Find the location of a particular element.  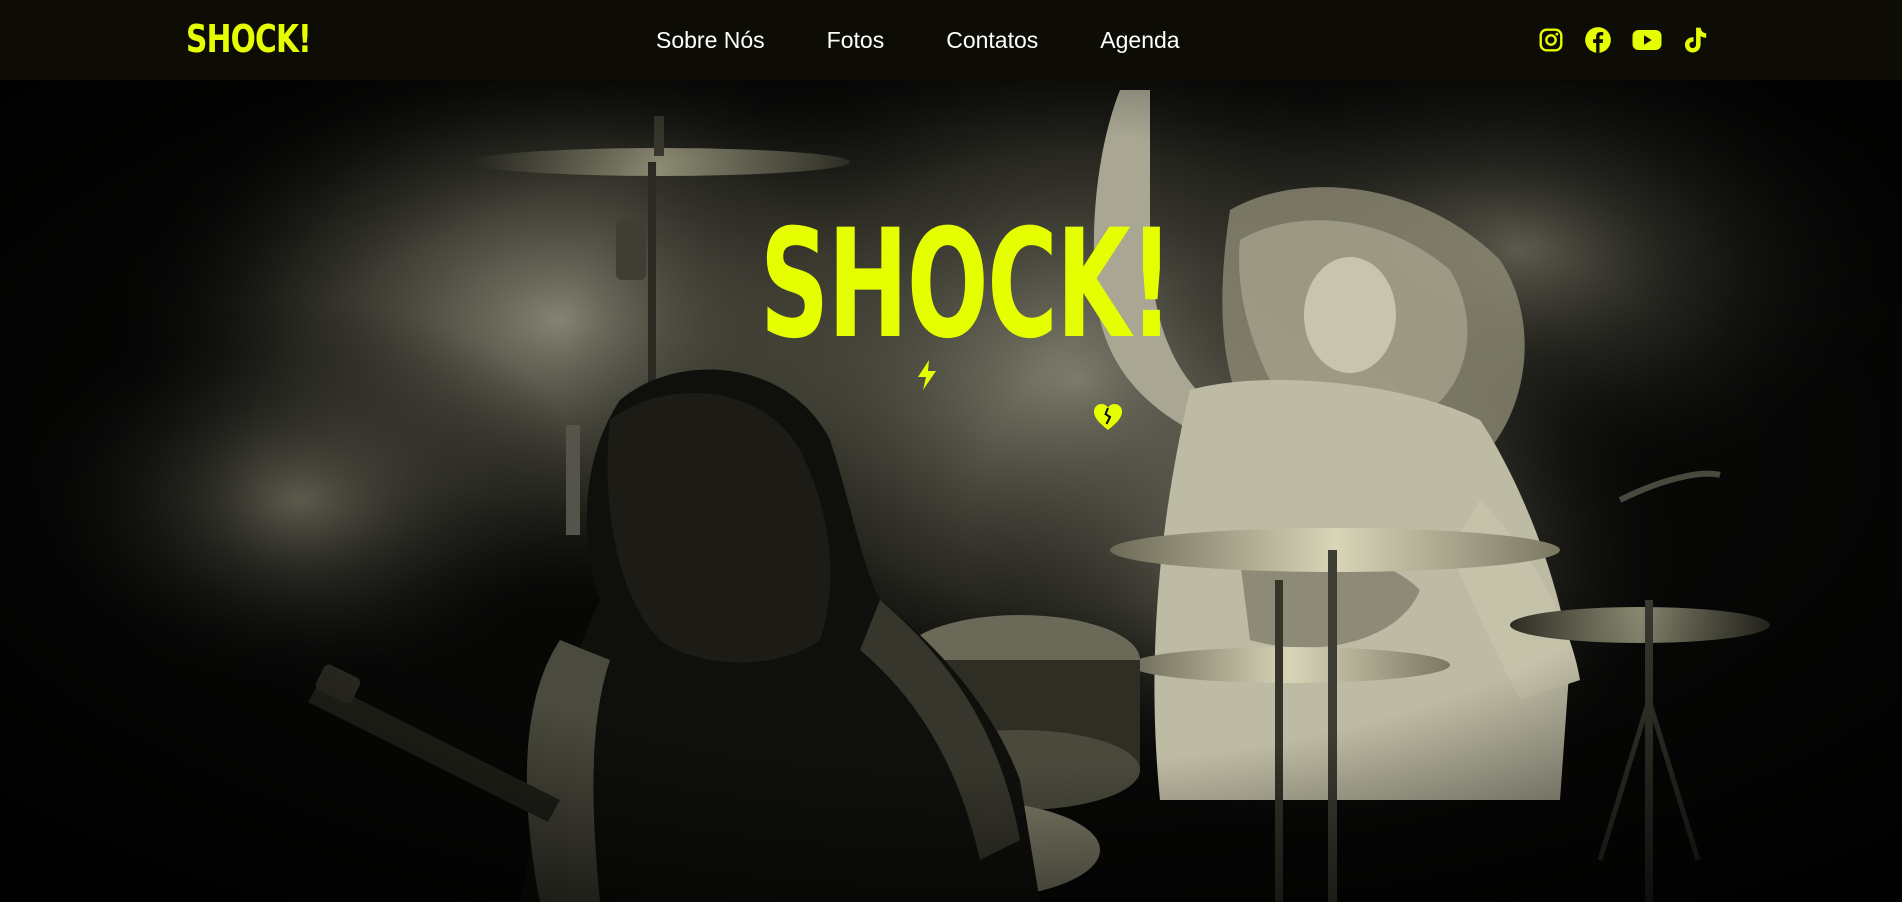

tiktok-button is located at coordinates (1695, 40).